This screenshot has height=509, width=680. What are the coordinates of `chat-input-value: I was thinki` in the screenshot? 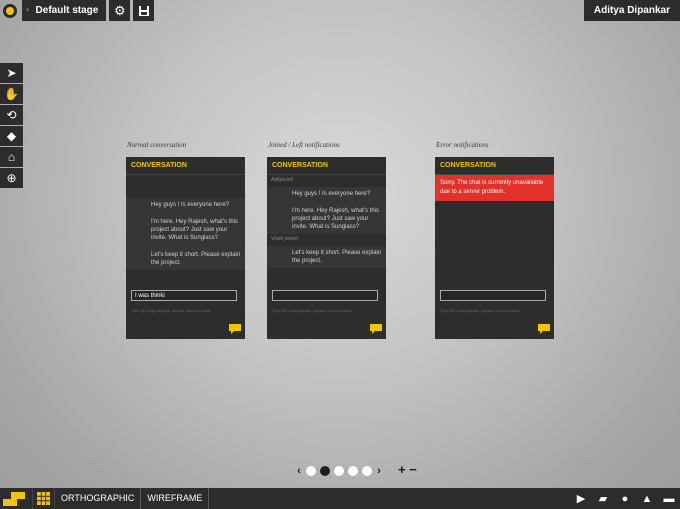 It's located at (150, 296).